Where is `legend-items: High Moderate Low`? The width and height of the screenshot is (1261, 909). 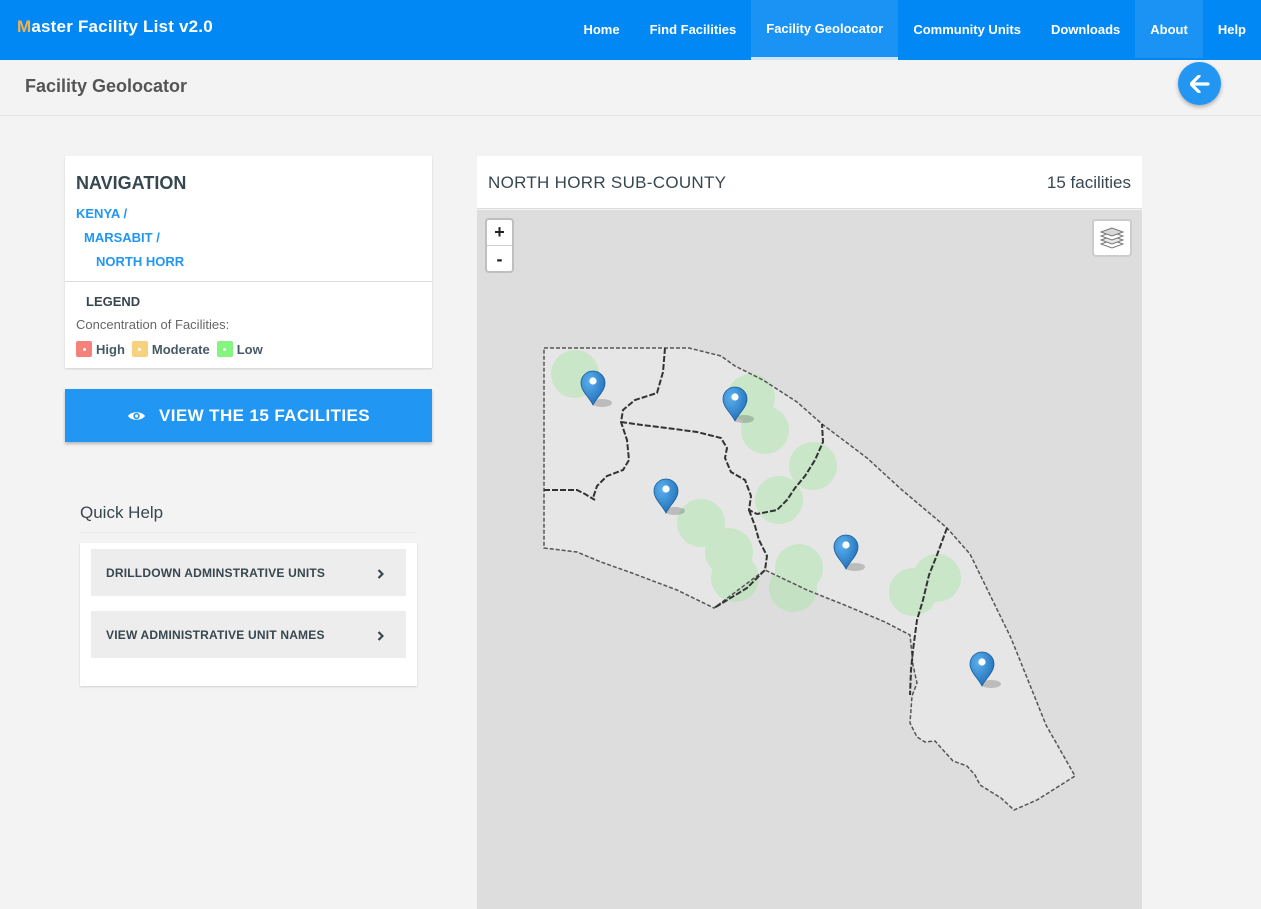
legend-items: High Moderate Low is located at coordinates (173, 349).